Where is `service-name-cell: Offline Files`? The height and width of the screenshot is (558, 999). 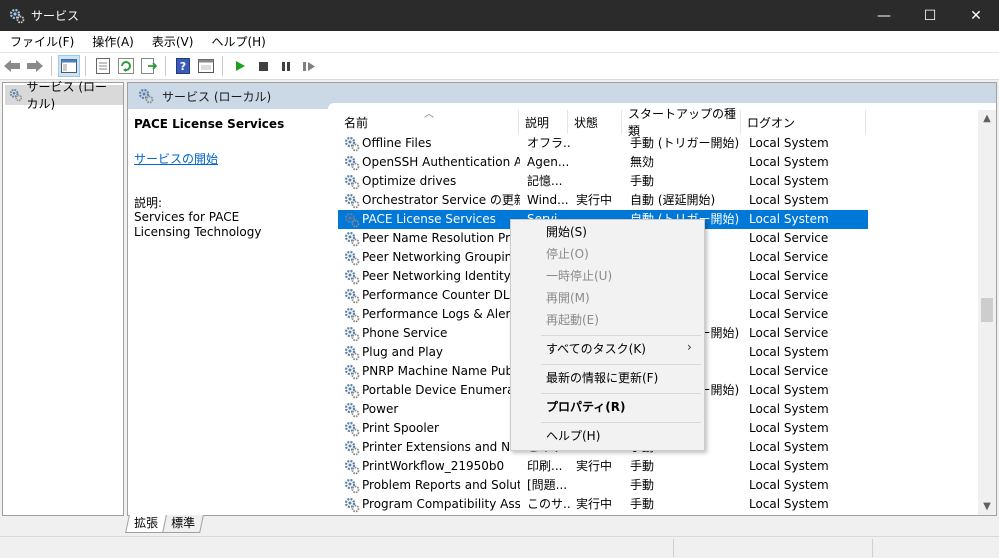
service-name-cell: Offline Files is located at coordinates (432, 143).